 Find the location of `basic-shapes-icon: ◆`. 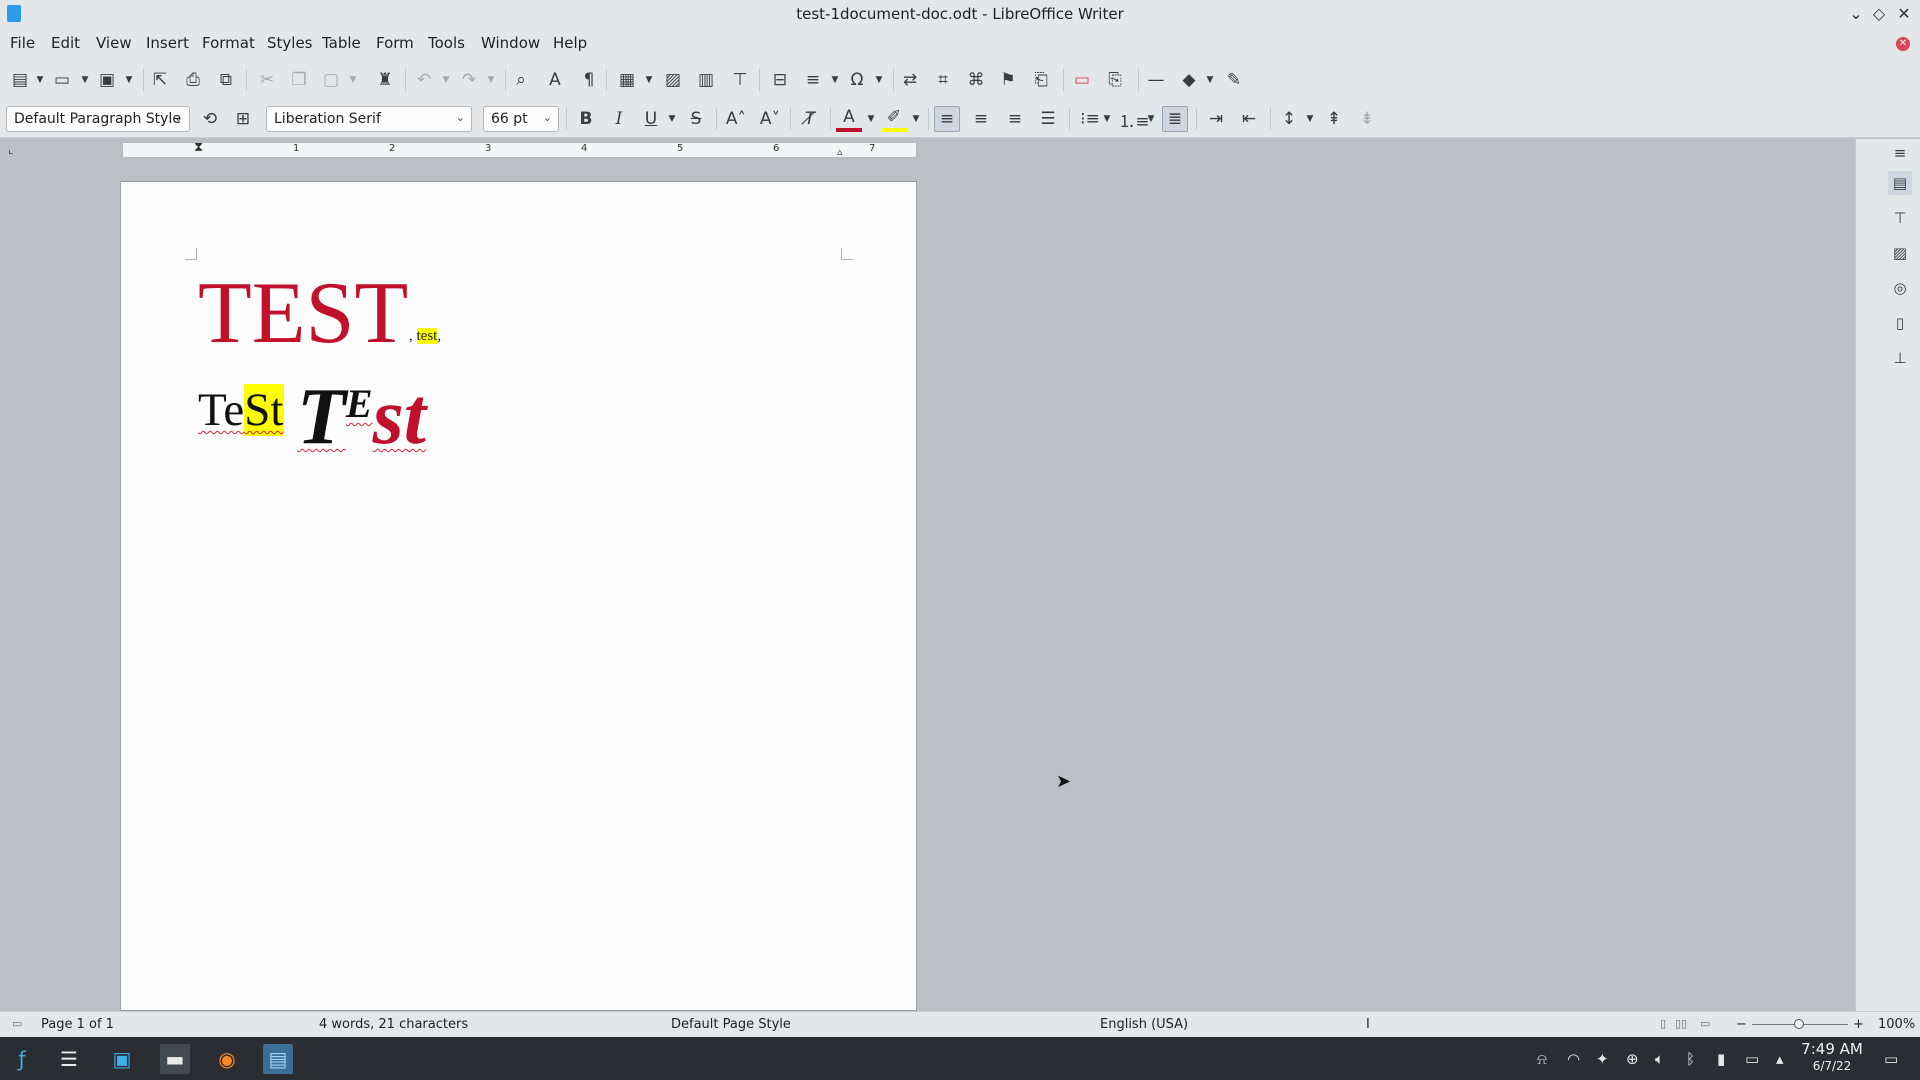

basic-shapes-icon: ◆ is located at coordinates (1189, 80).